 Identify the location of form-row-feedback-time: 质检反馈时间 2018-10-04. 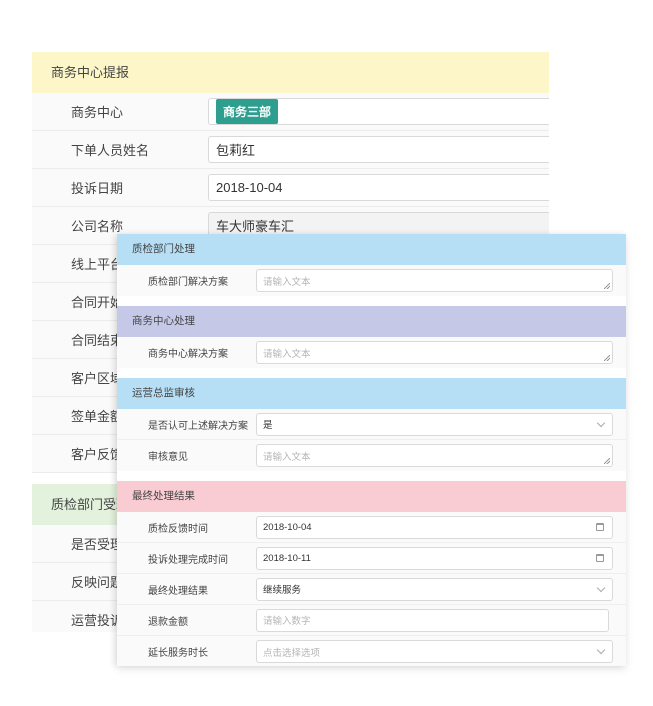
(371, 527).